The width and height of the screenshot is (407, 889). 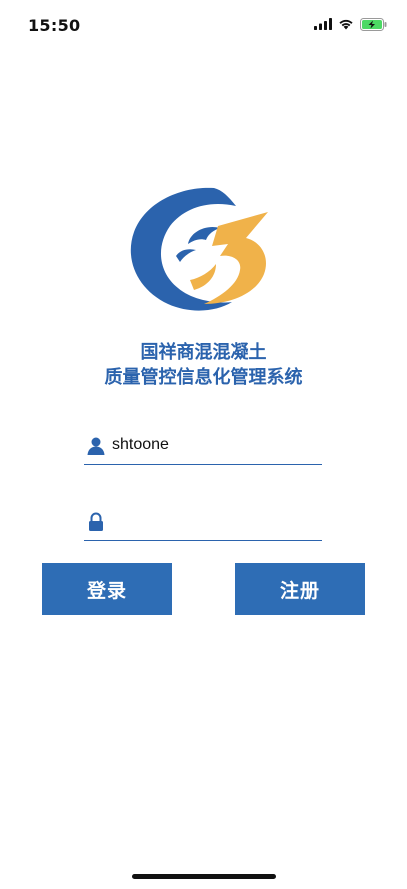 What do you see at coordinates (323, 24) in the screenshot?
I see `signal-icon` at bounding box center [323, 24].